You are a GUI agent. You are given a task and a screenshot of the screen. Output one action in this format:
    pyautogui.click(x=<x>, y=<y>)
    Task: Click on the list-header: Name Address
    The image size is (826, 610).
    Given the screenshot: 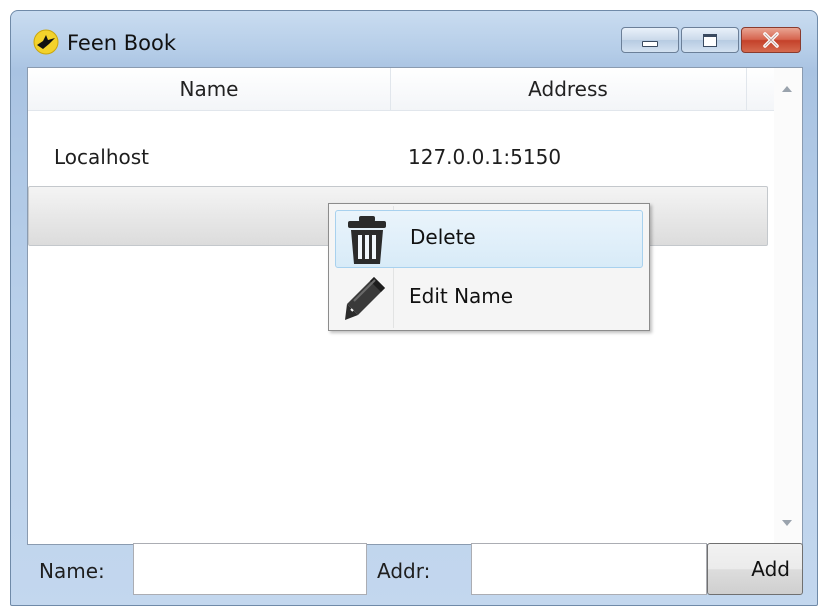 What is the action you would take?
    pyautogui.click(x=401, y=89)
    